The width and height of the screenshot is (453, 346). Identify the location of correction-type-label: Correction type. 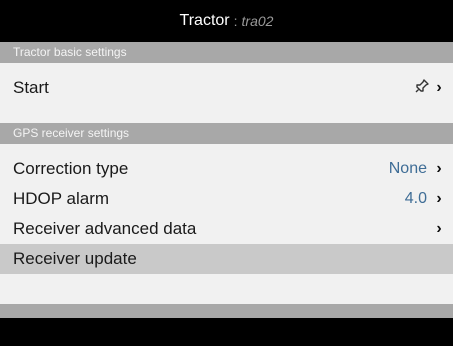
(71, 168).